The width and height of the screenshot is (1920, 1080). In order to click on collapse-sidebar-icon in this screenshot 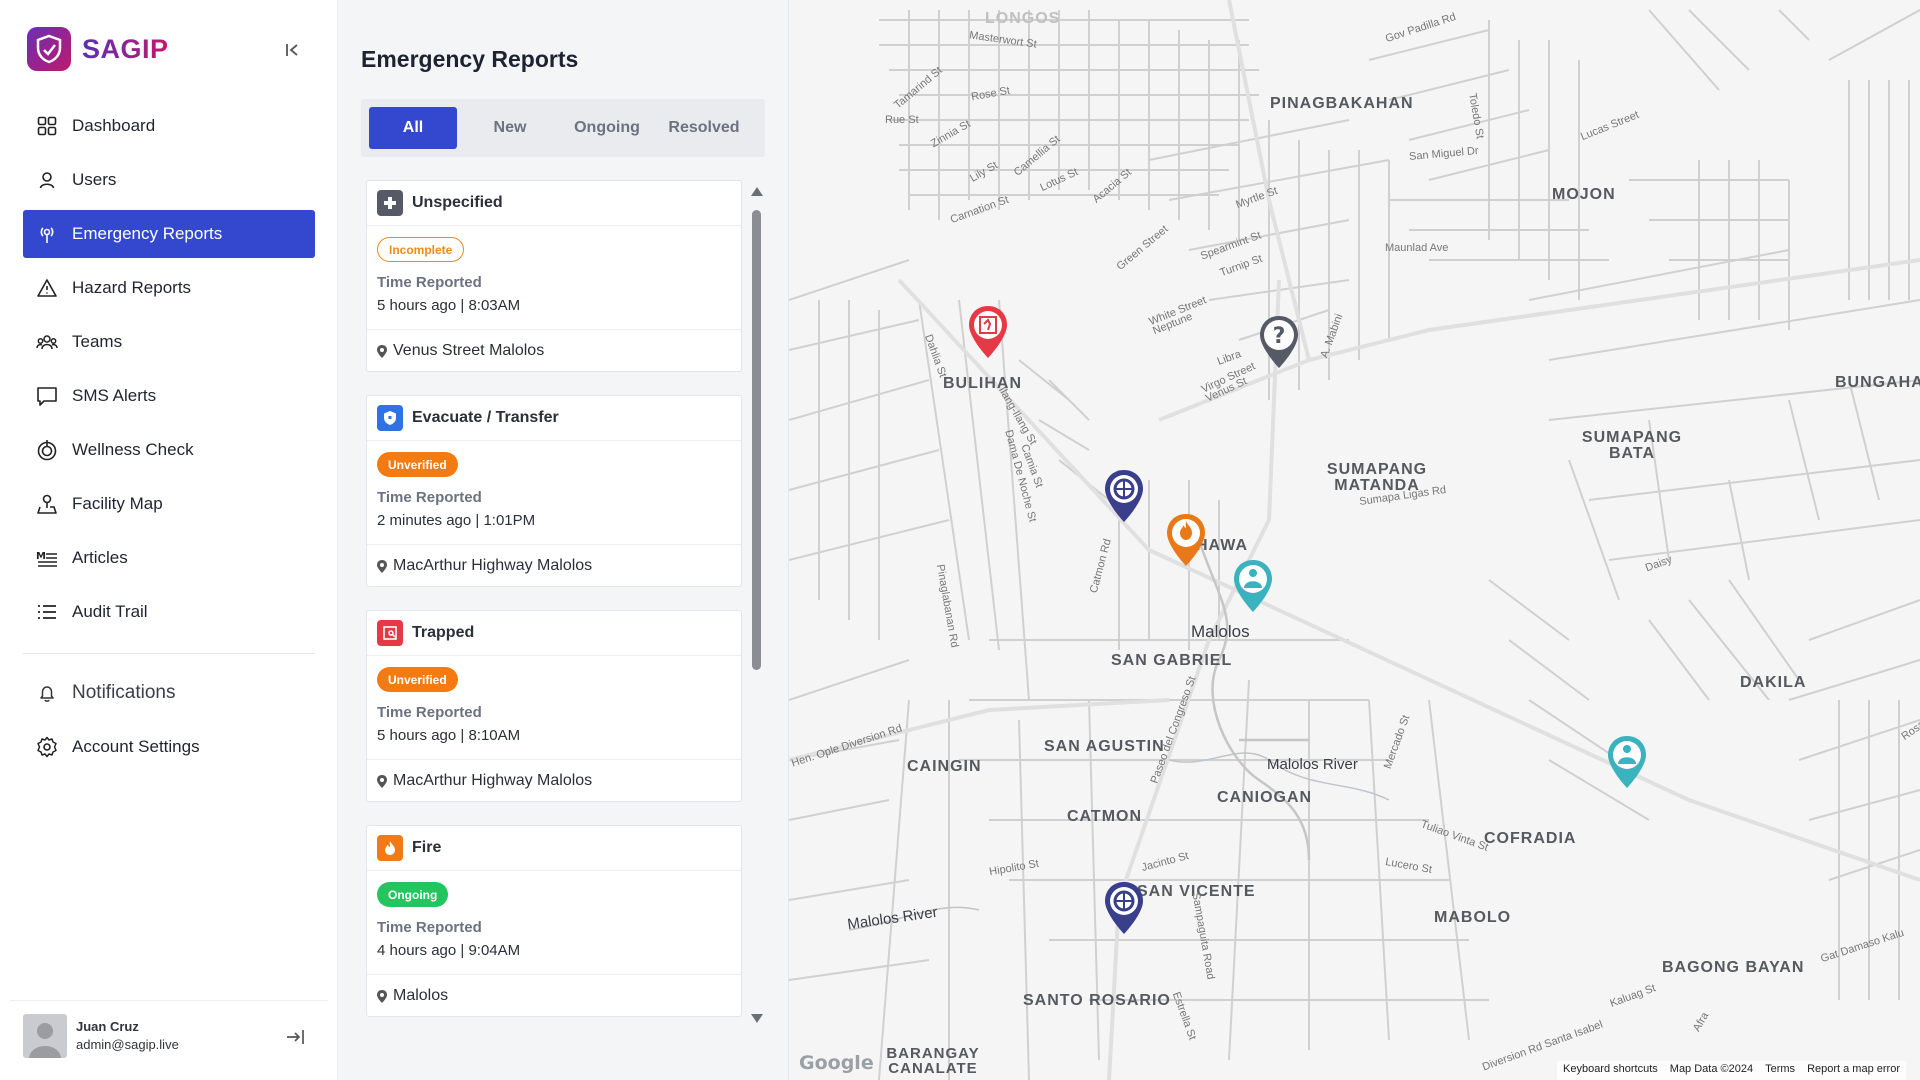, I will do `click(292, 50)`.